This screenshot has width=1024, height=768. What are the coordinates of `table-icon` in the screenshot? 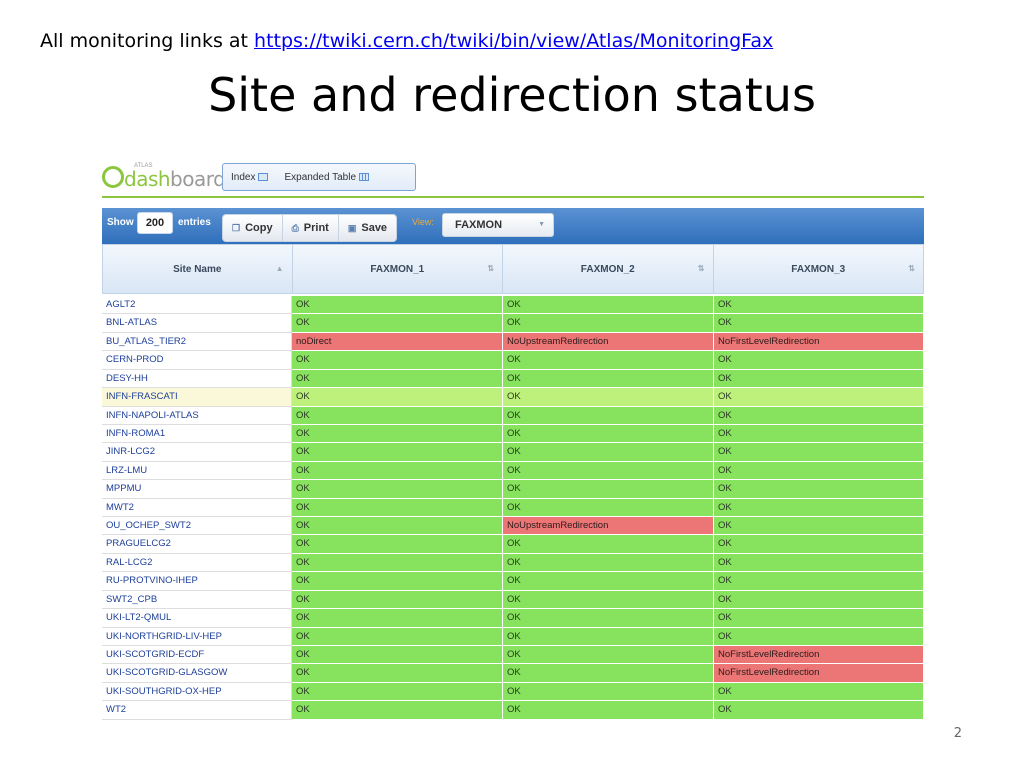 It's located at (364, 177).